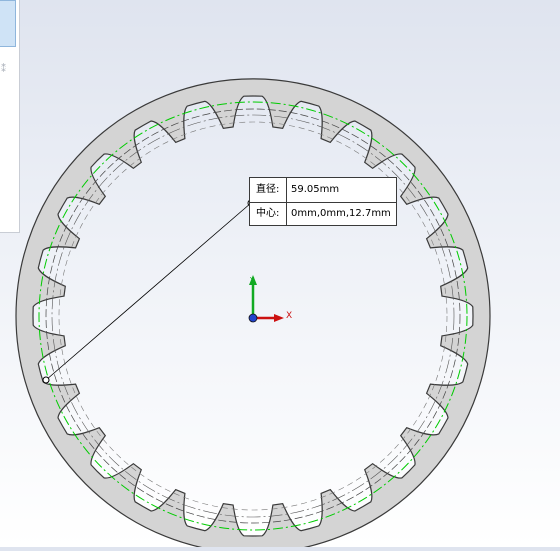 This screenshot has width=560, height=551. I want to click on diameter-value: 59.05mm, so click(315, 189).